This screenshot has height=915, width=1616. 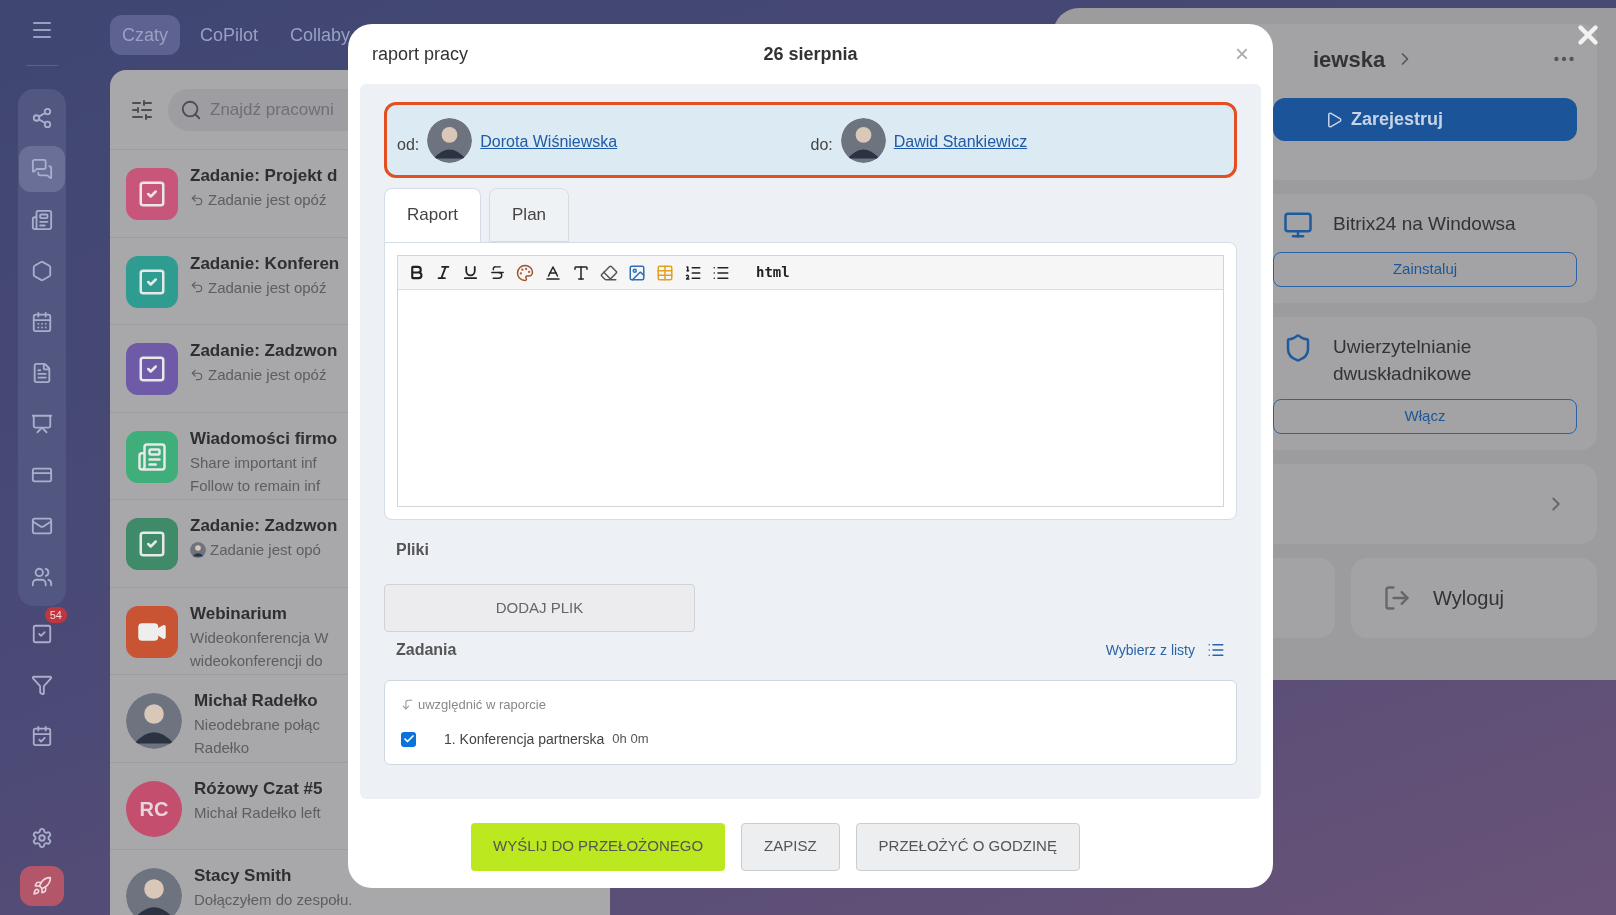 I want to click on chat-title: Webinarium, so click(x=239, y=613).